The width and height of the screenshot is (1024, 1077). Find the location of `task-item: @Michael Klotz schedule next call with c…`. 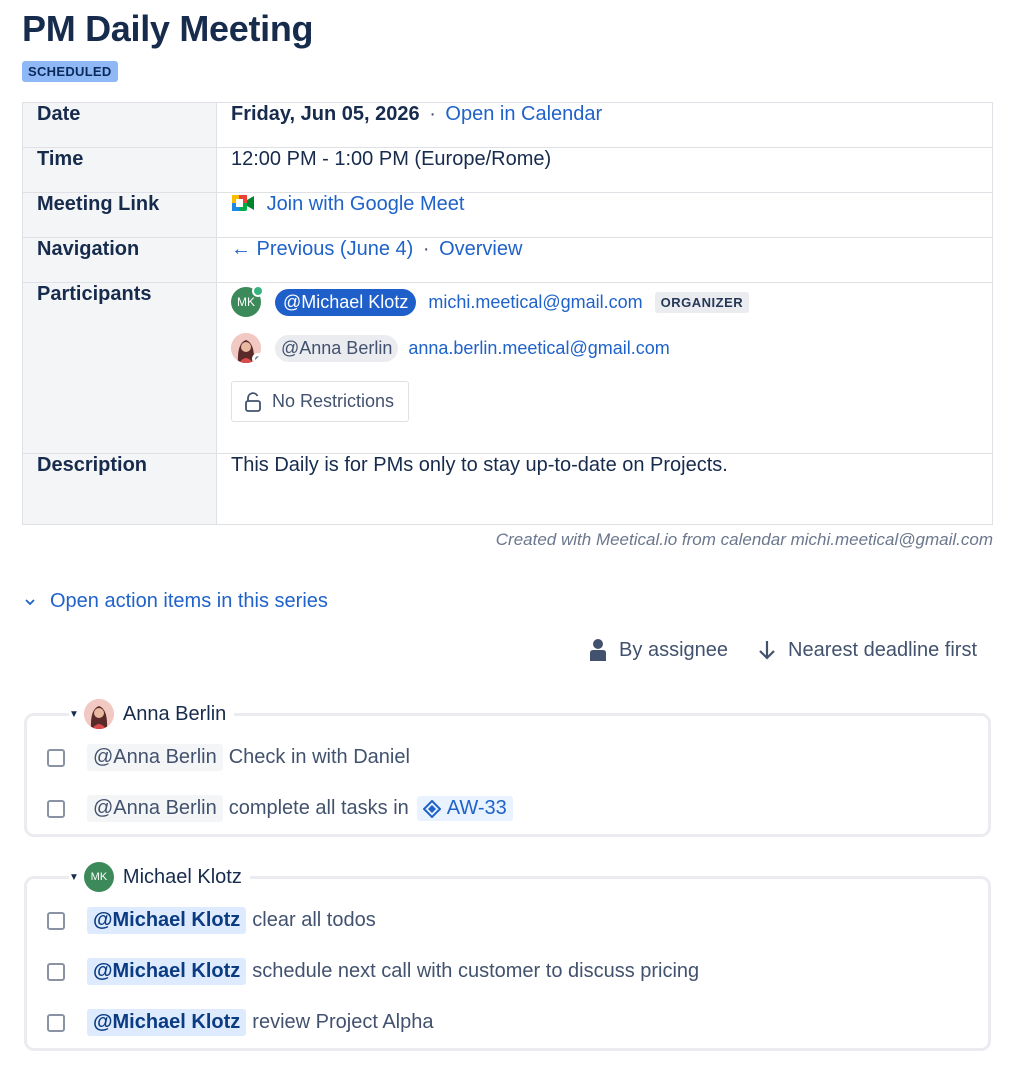

task-item: @Michael Klotz schedule next call with c… is located at coordinates (373, 971).